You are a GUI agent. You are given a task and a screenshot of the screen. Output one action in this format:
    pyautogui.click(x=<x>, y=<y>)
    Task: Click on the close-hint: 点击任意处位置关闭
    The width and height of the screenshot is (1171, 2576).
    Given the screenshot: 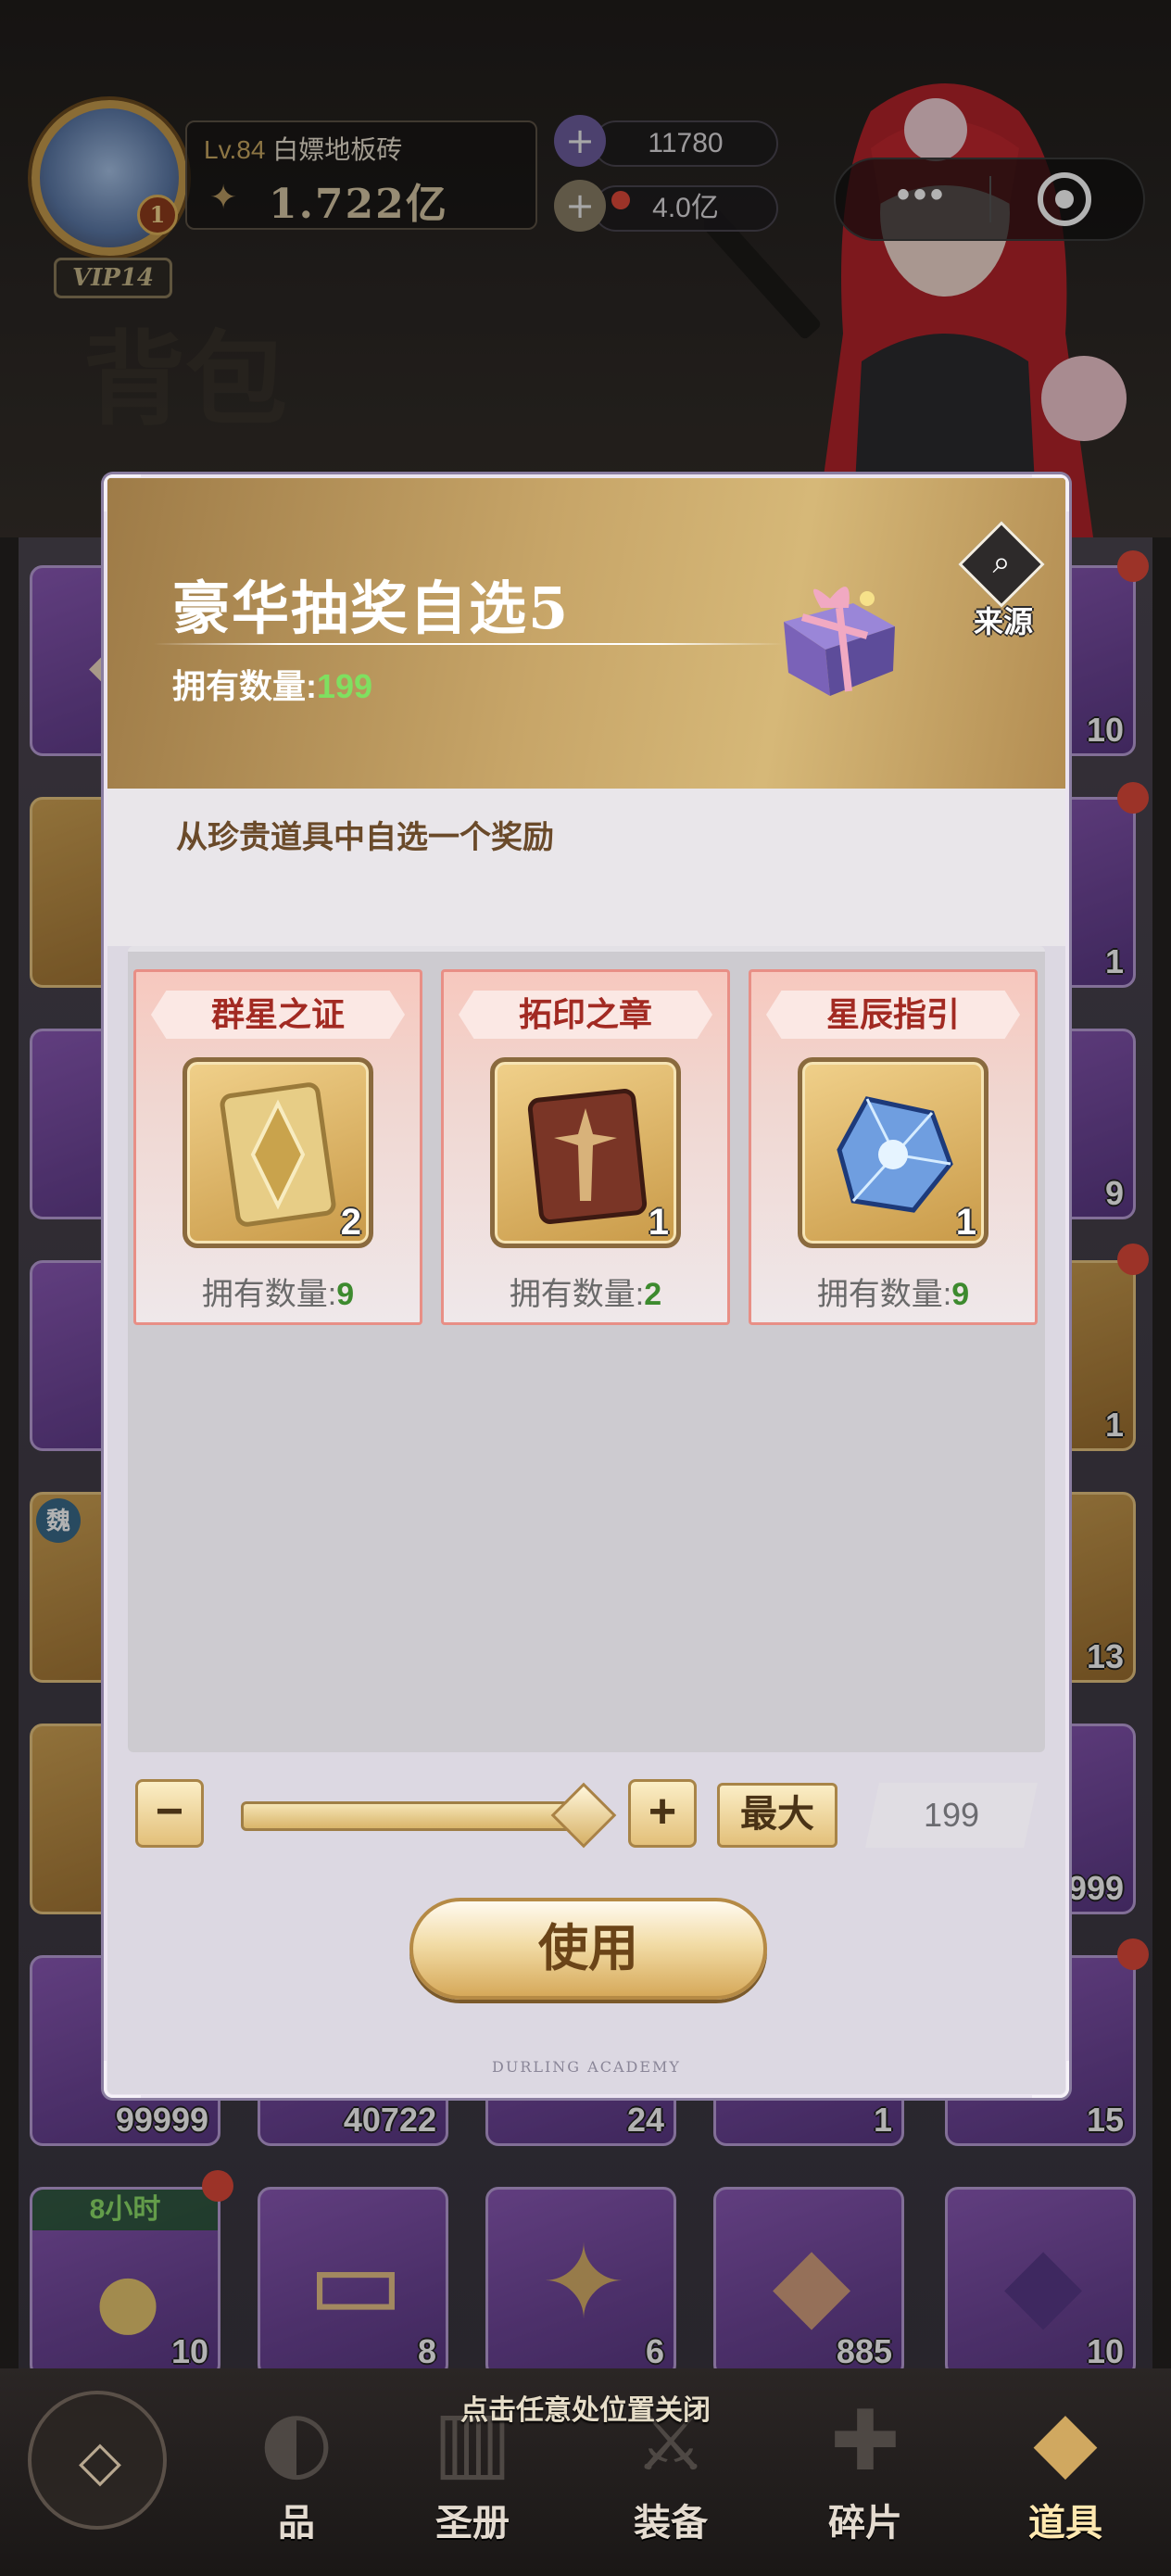 What is the action you would take?
    pyautogui.click(x=585, y=2410)
    